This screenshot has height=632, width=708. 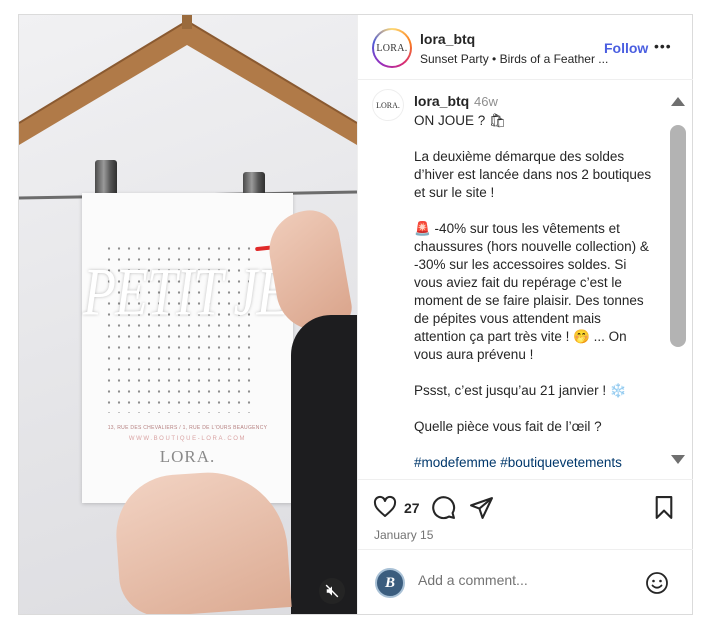 I want to click on profile-avatar: LORA., so click(x=392, y=48).